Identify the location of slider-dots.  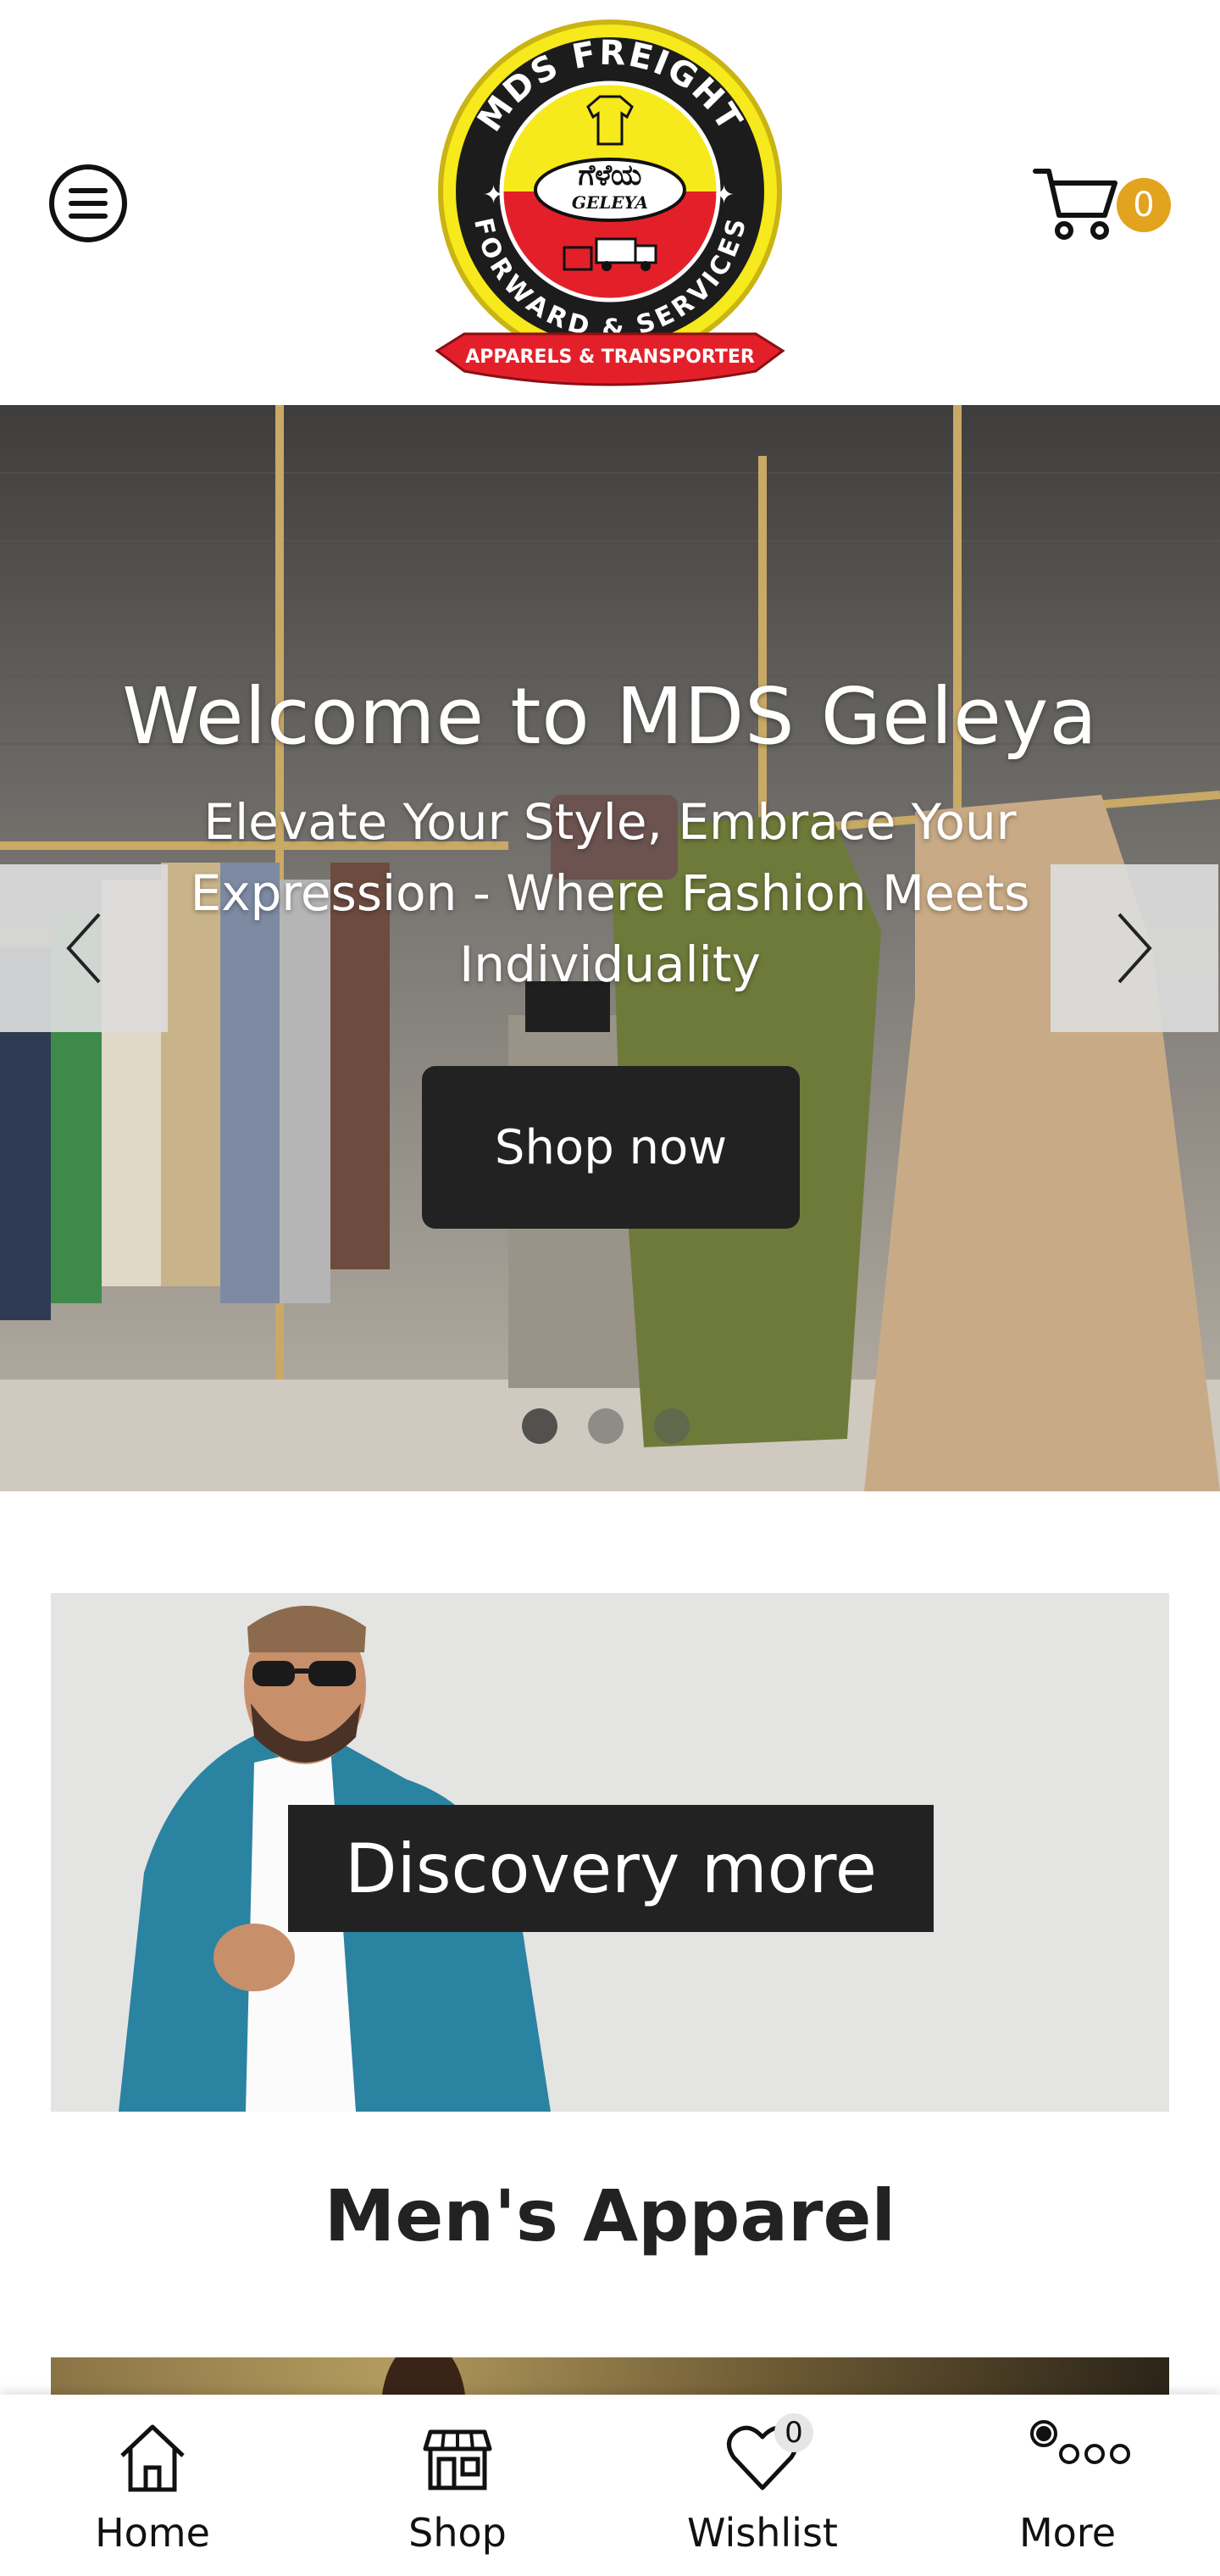
(606, 1426).